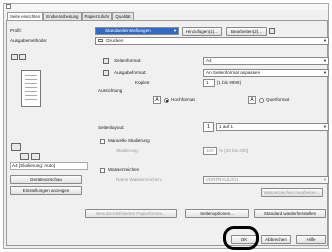 This screenshot has width=332, height=252. Describe the element at coordinates (22, 57) in the screenshot. I see `settings-preview-icon` at that location.